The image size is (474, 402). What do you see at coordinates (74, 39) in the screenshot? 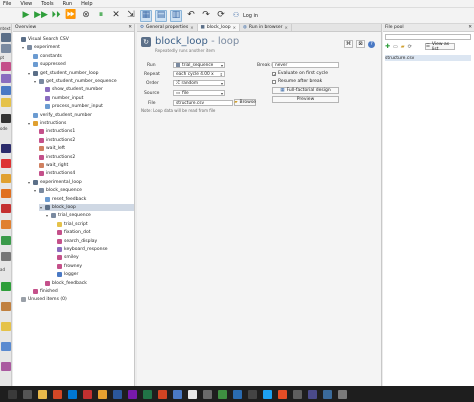
I see `tree-item: Visual Search CSV` at bounding box center [74, 39].